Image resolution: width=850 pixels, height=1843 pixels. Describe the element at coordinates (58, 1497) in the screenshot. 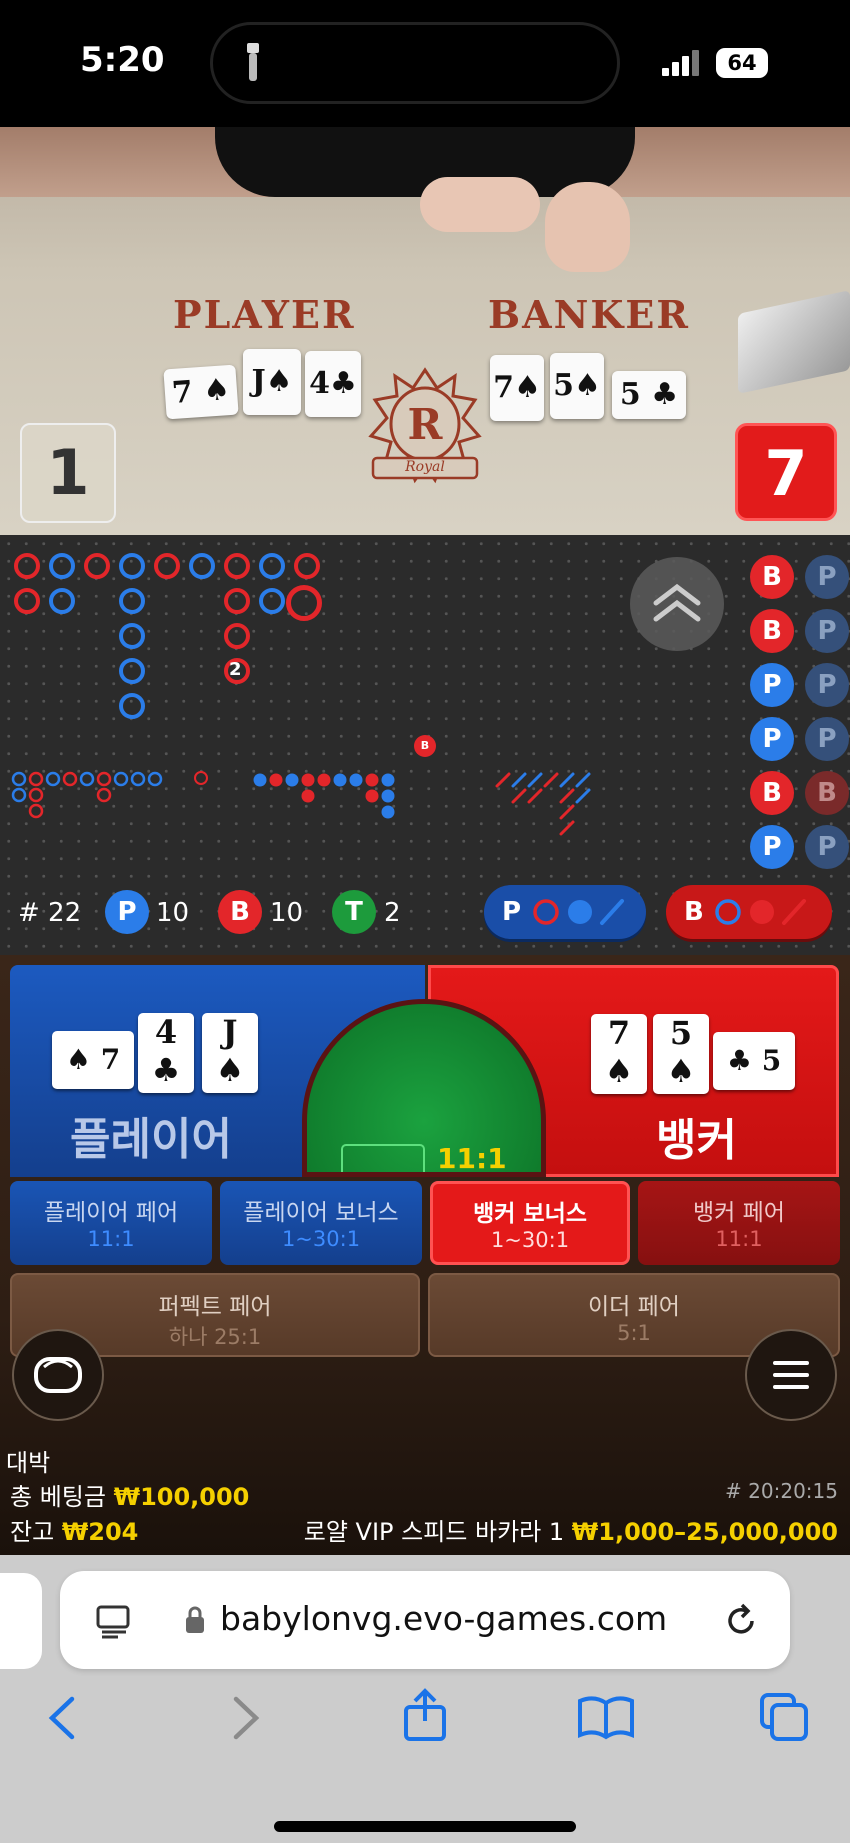

I see `total-bet-label: 총 베팅금` at that location.